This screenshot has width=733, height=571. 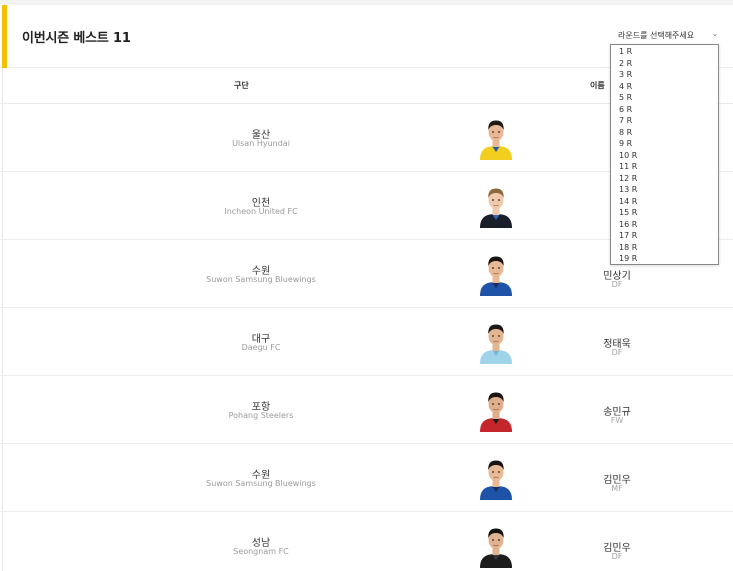 What do you see at coordinates (261, 551) in the screenshot?
I see `club-name-english: Seongnam FC` at bounding box center [261, 551].